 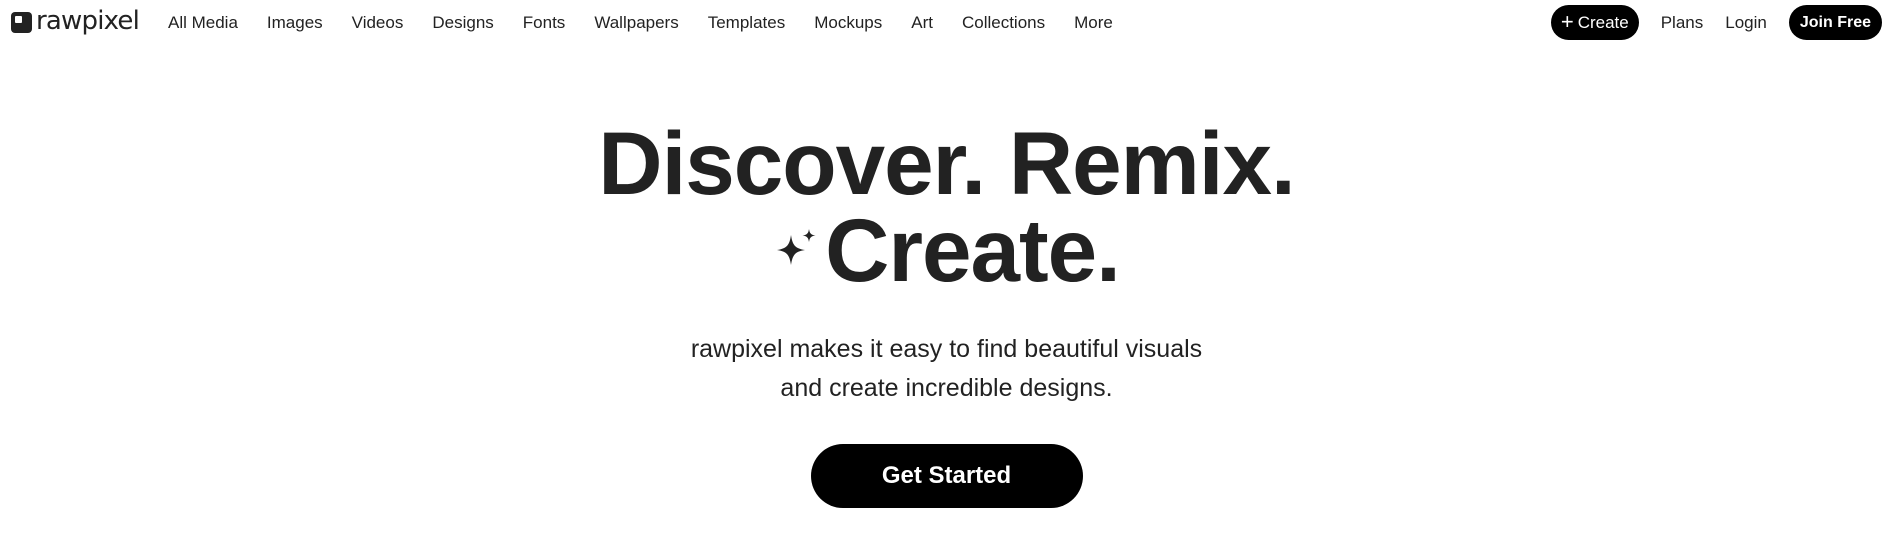 What do you see at coordinates (746, 23) in the screenshot?
I see `nav-link-templates: Templates` at bounding box center [746, 23].